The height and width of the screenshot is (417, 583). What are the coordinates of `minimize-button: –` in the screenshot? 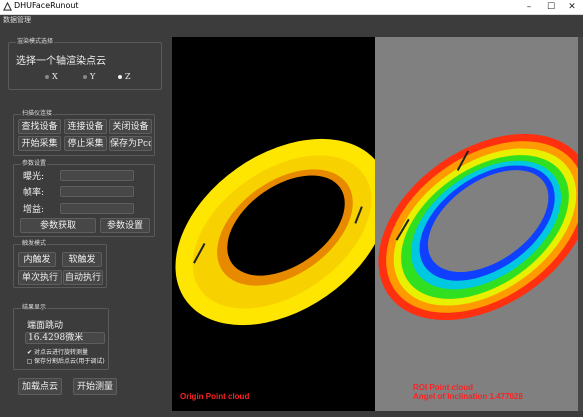 It's located at (529, 7).